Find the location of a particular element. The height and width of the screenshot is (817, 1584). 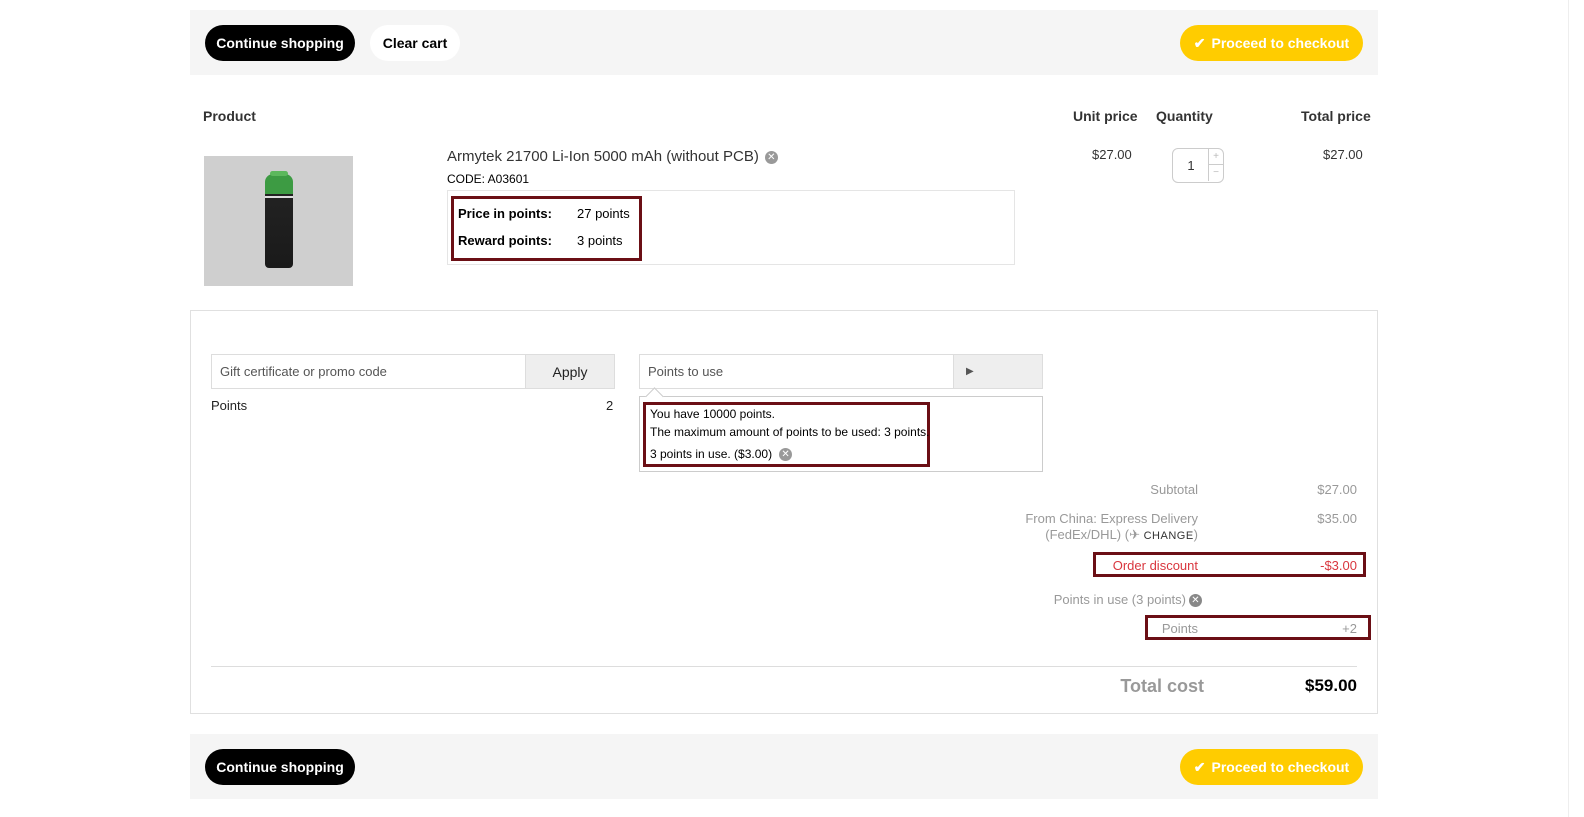

total-cost-value: $59.00 is located at coordinates (1331, 685).